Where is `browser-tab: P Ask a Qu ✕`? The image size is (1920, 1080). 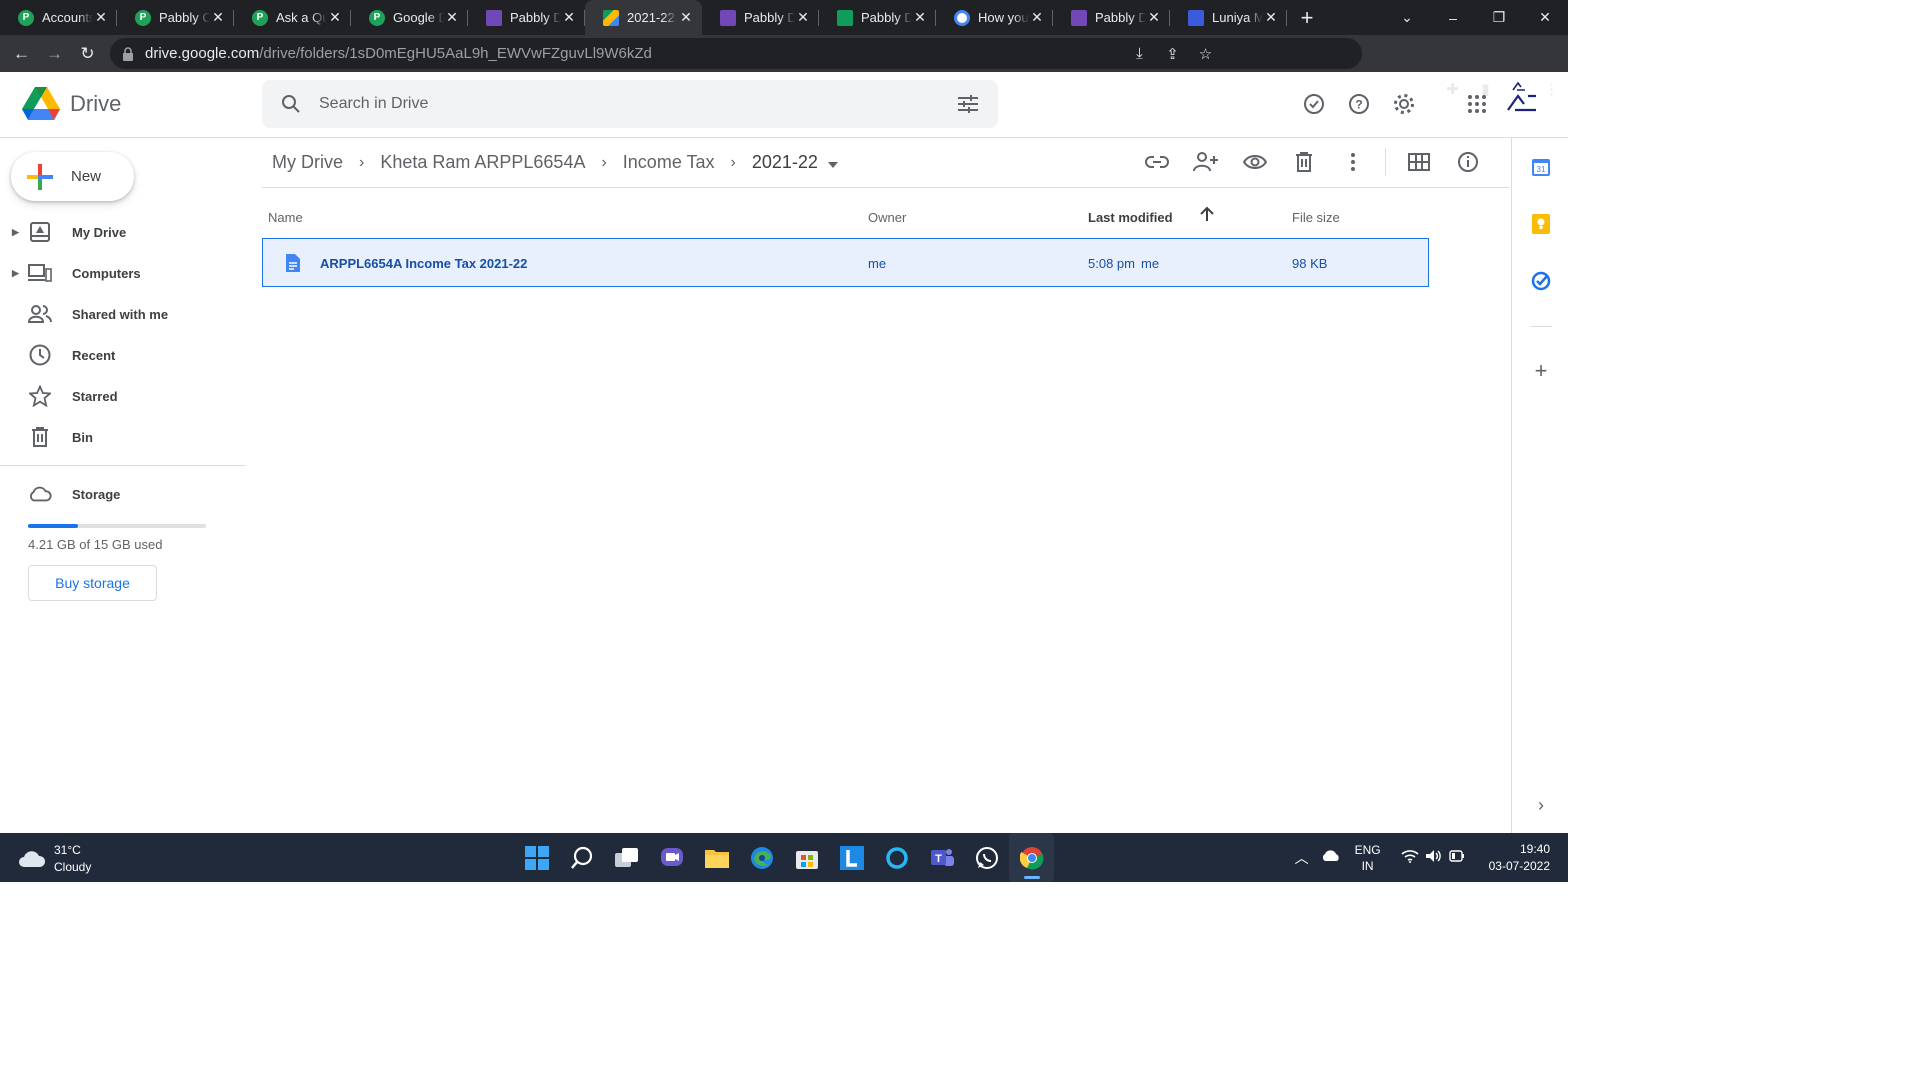 browser-tab: P Ask a Qu ✕ is located at coordinates (292, 17).